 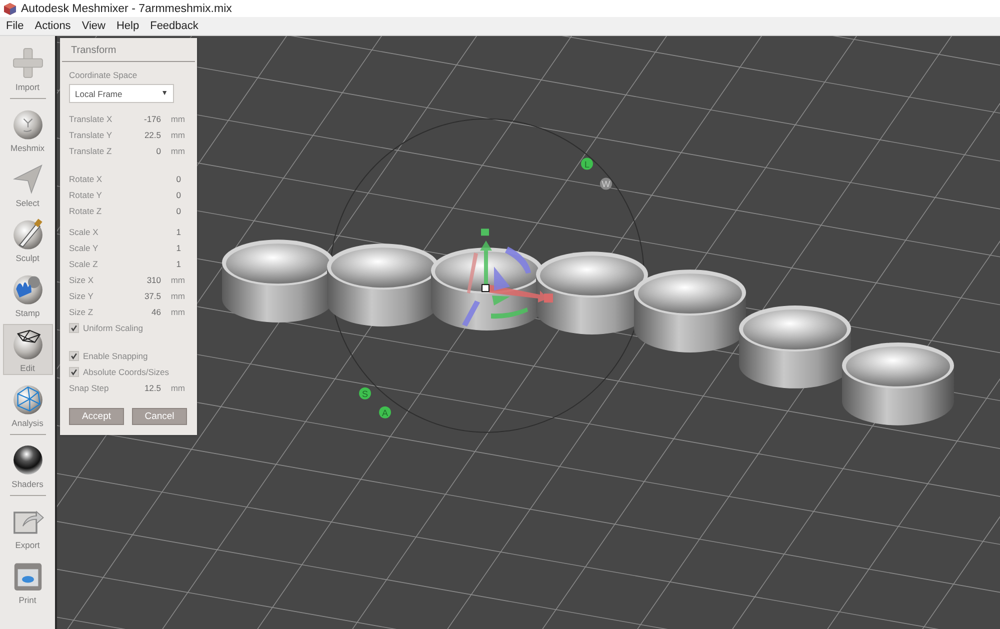 What do you see at coordinates (146, 119) in the screenshot?
I see `value-field: -176` at bounding box center [146, 119].